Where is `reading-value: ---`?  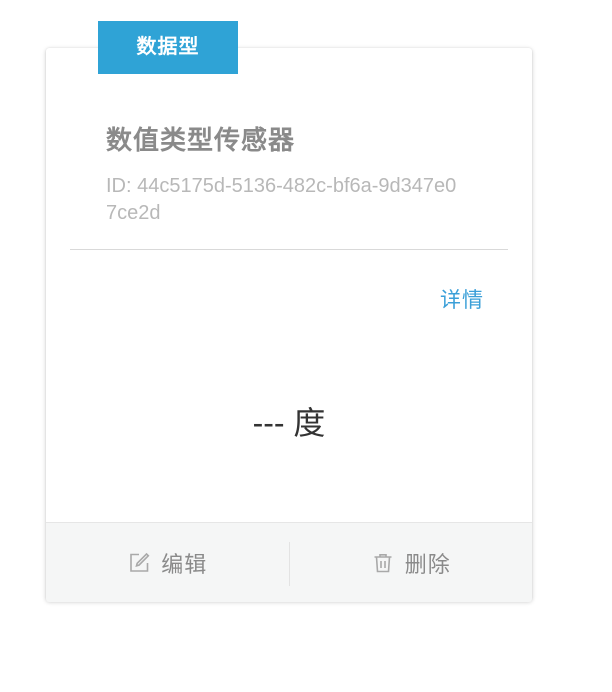
reading-value: --- is located at coordinates (268, 423).